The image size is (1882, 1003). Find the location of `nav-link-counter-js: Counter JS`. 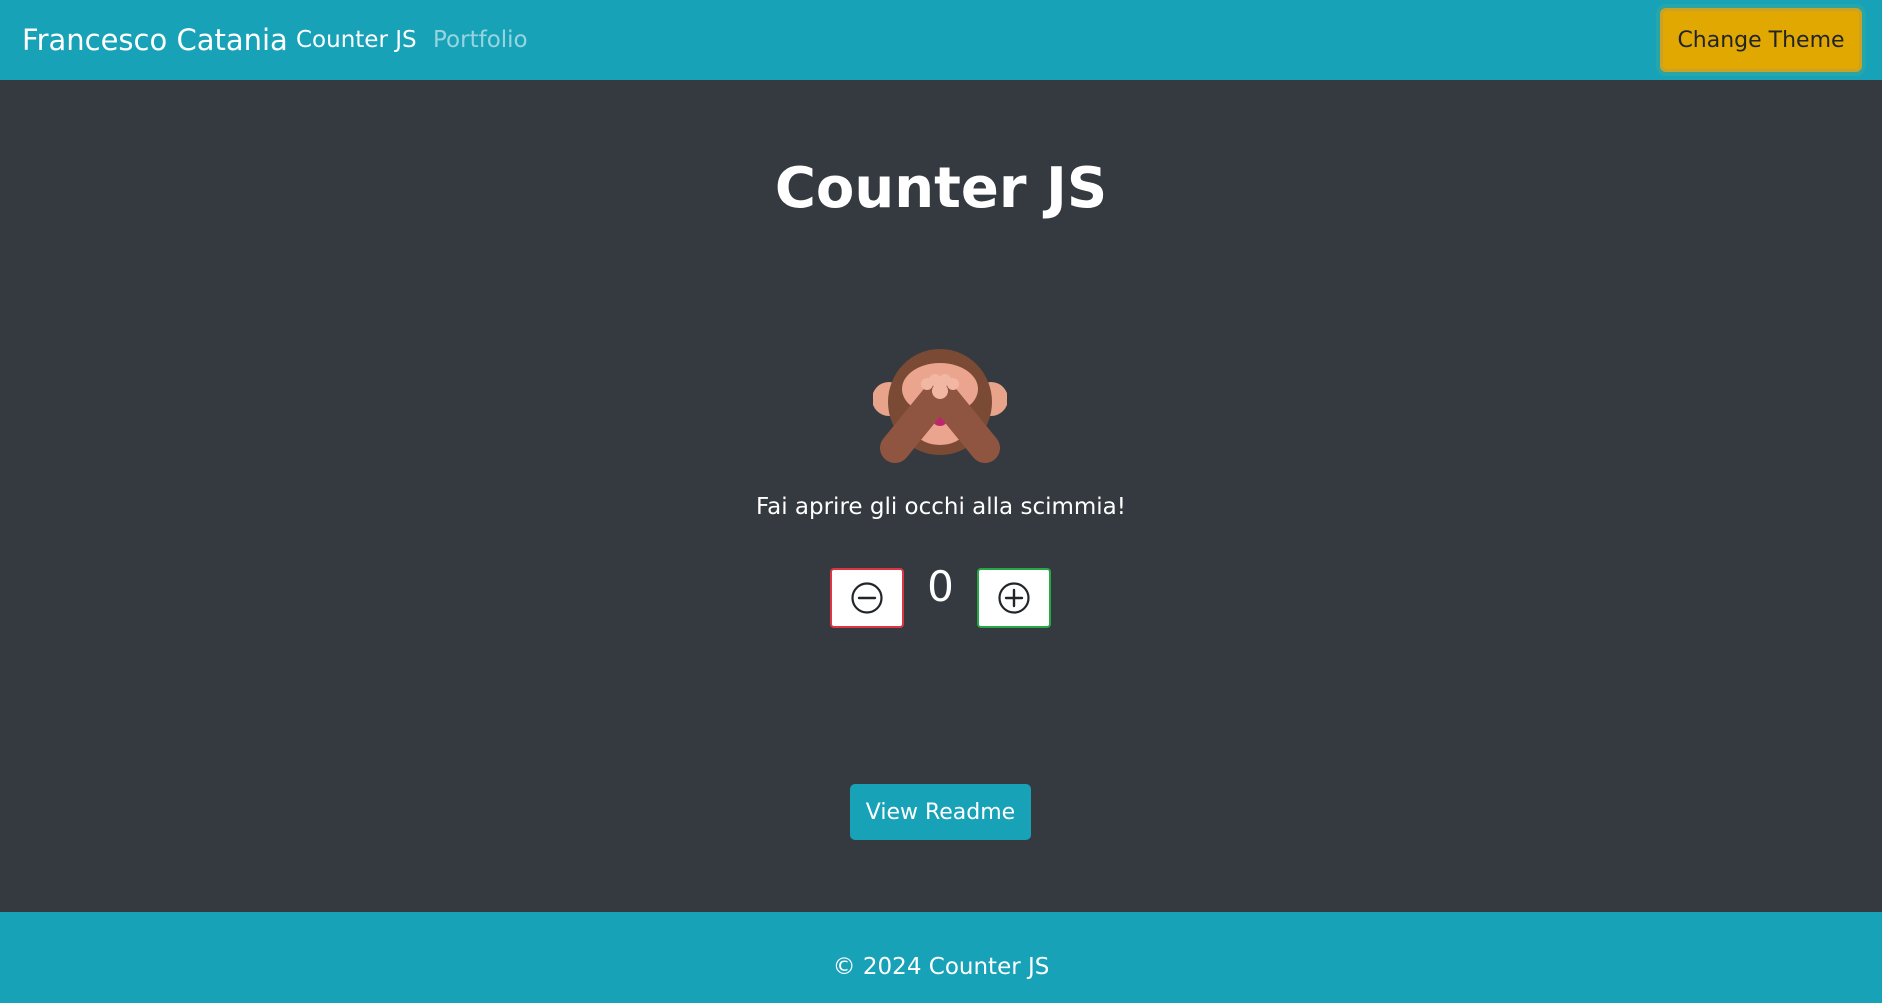

nav-link-counter-js: Counter JS is located at coordinates (356, 40).